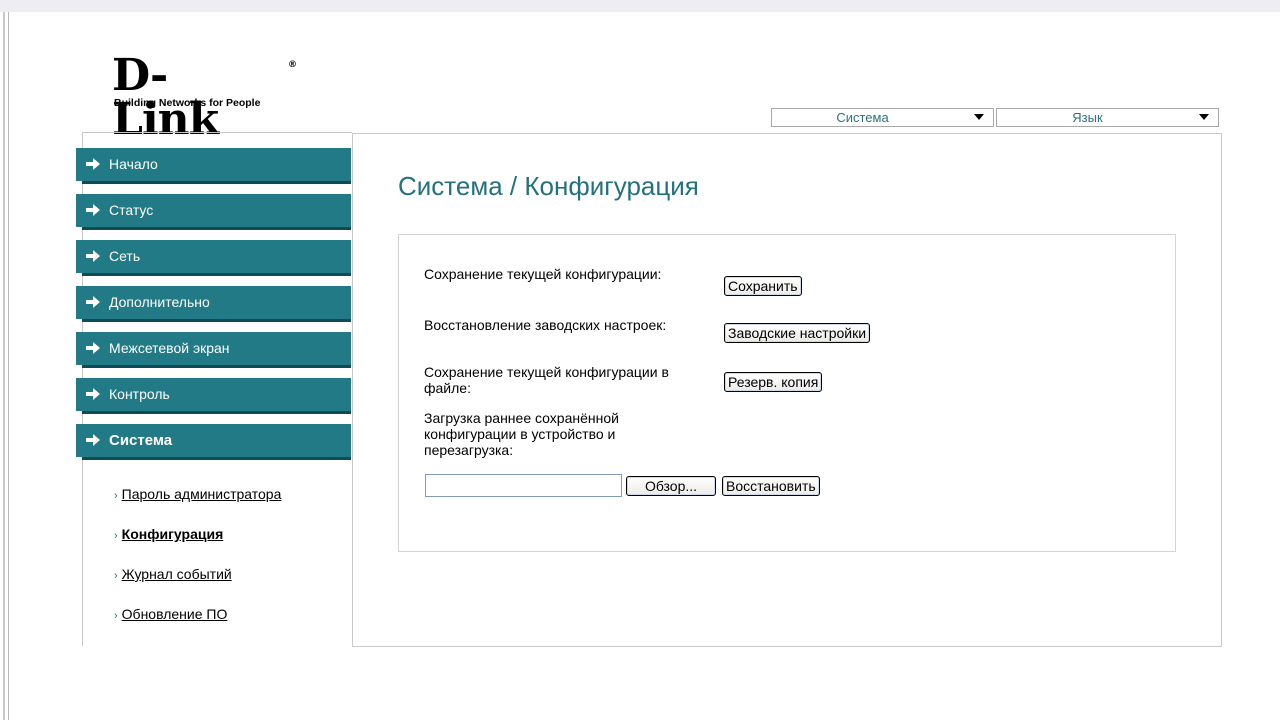  Describe the element at coordinates (176, 574) in the screenshot. I see `subitem-label: Журнал событий` at that location.